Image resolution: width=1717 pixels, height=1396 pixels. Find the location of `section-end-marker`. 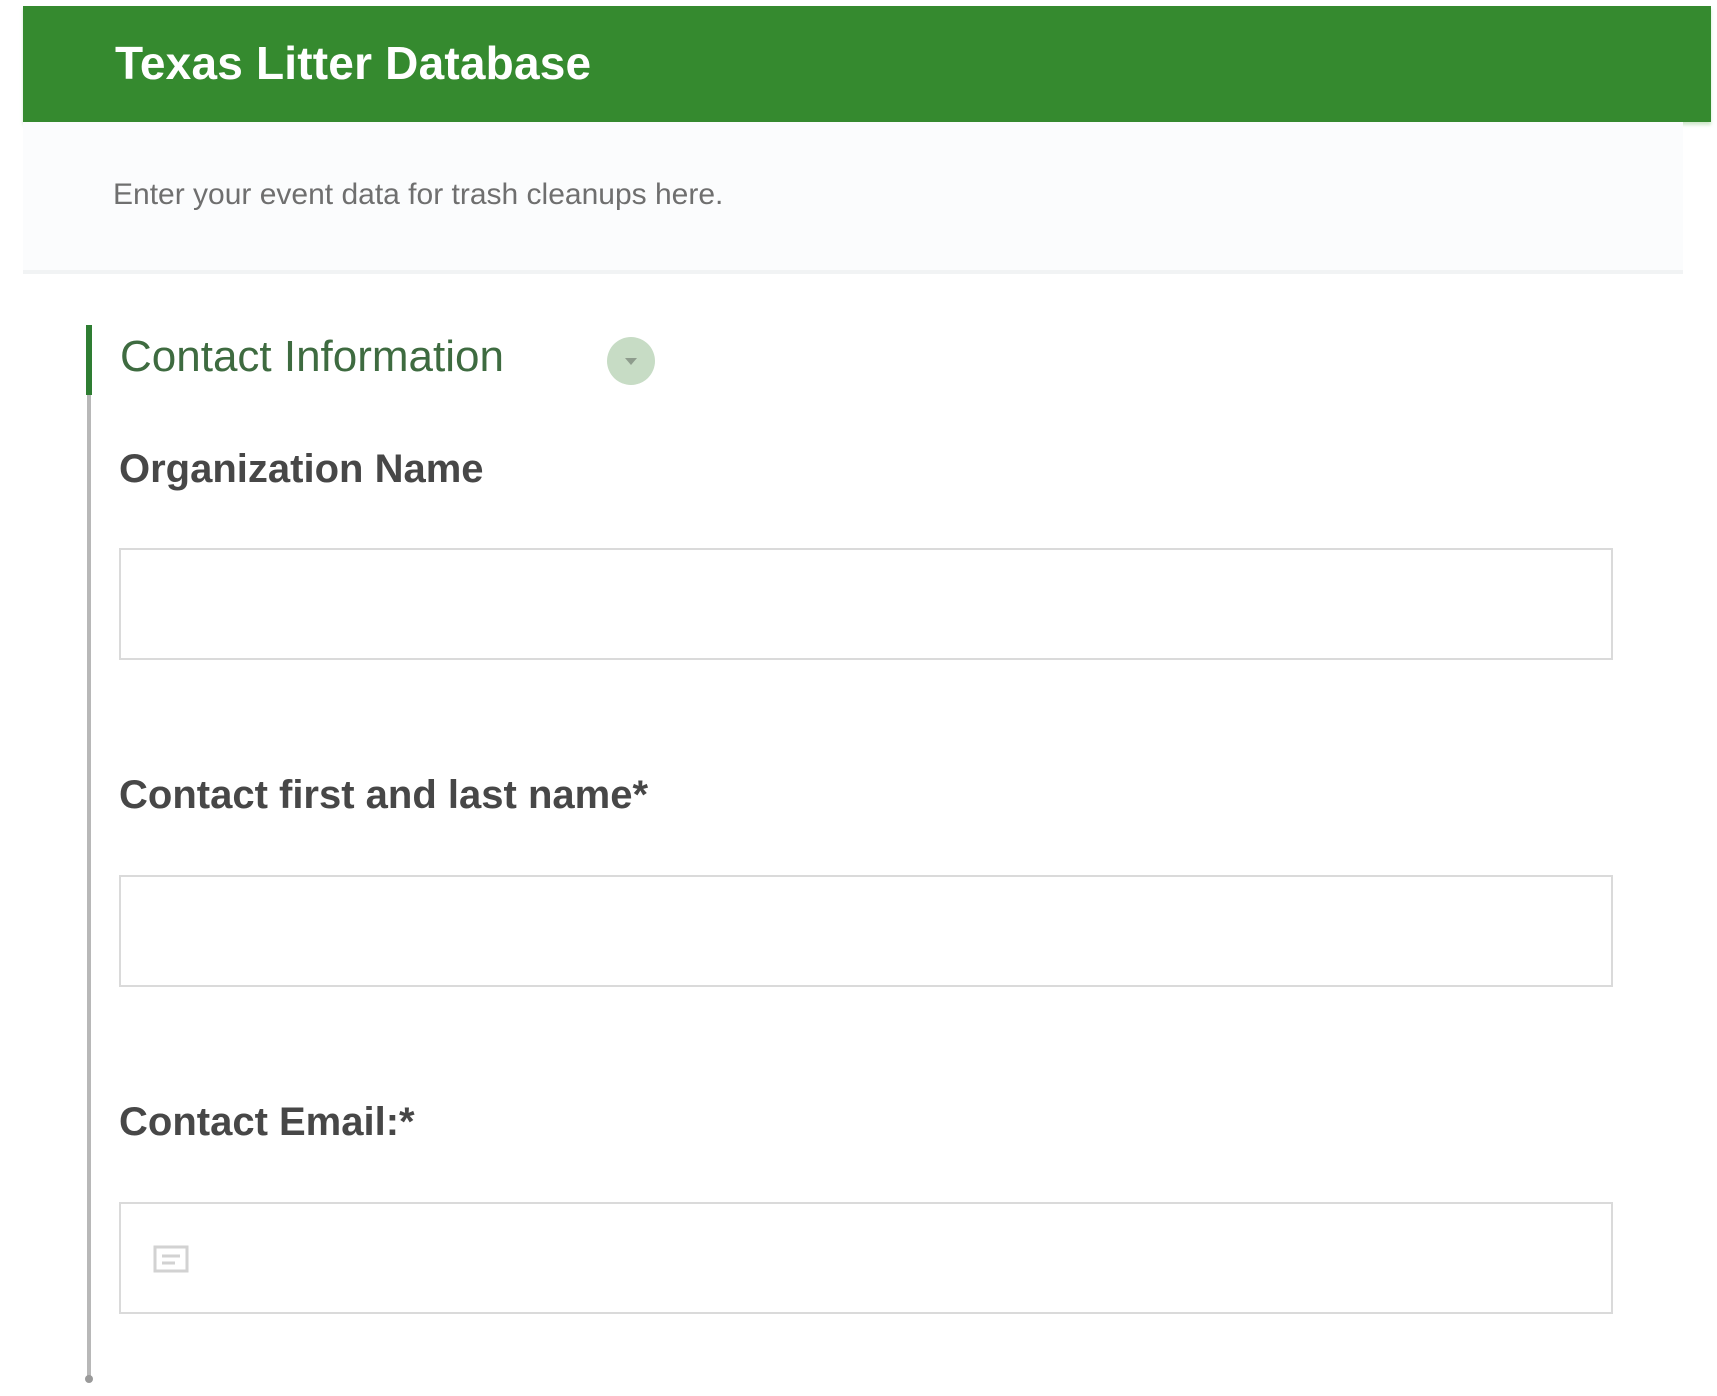

section-end-marker is located at coordinates (89, 1379).